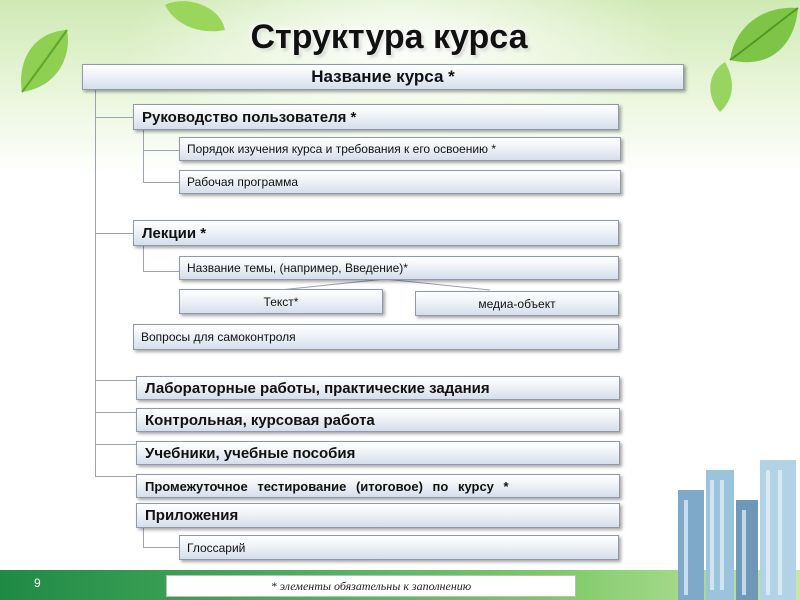 The height and width of the screenshot is (600, 800). I want to click on connector-guide-item2, so click(161, 182).